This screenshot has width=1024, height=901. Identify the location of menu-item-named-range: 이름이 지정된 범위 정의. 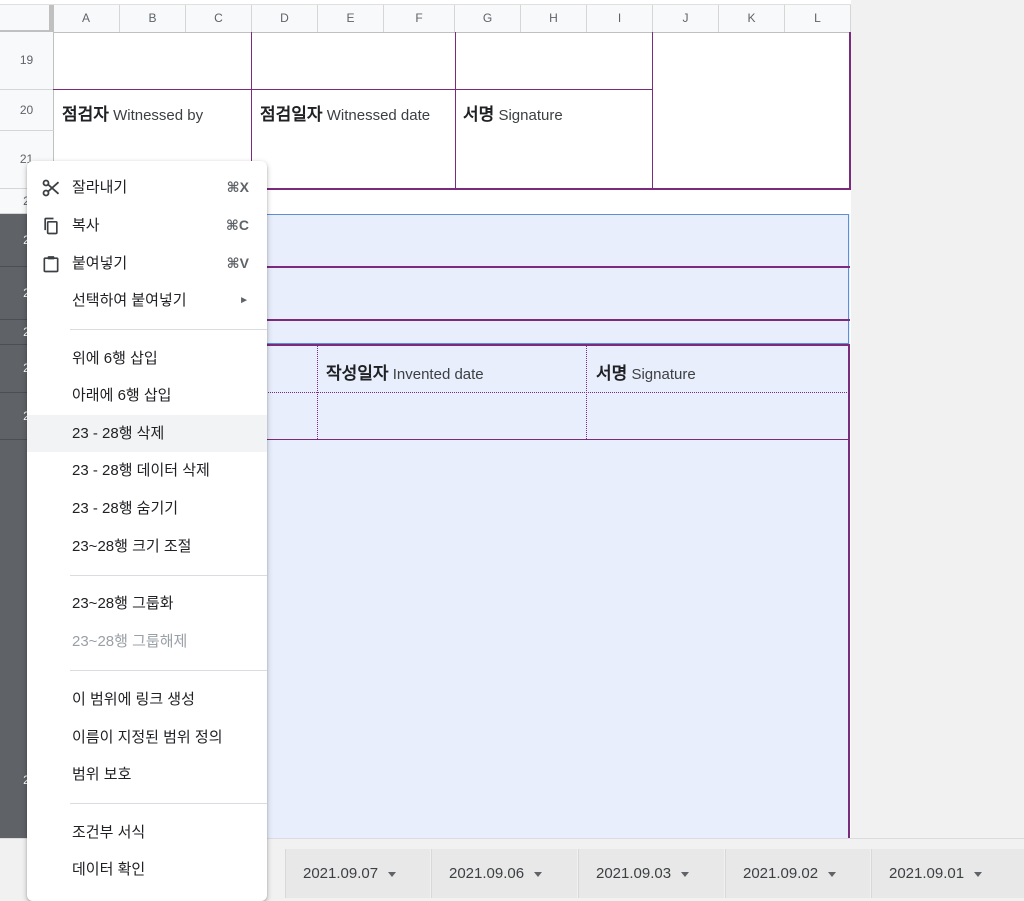
(147, 737).